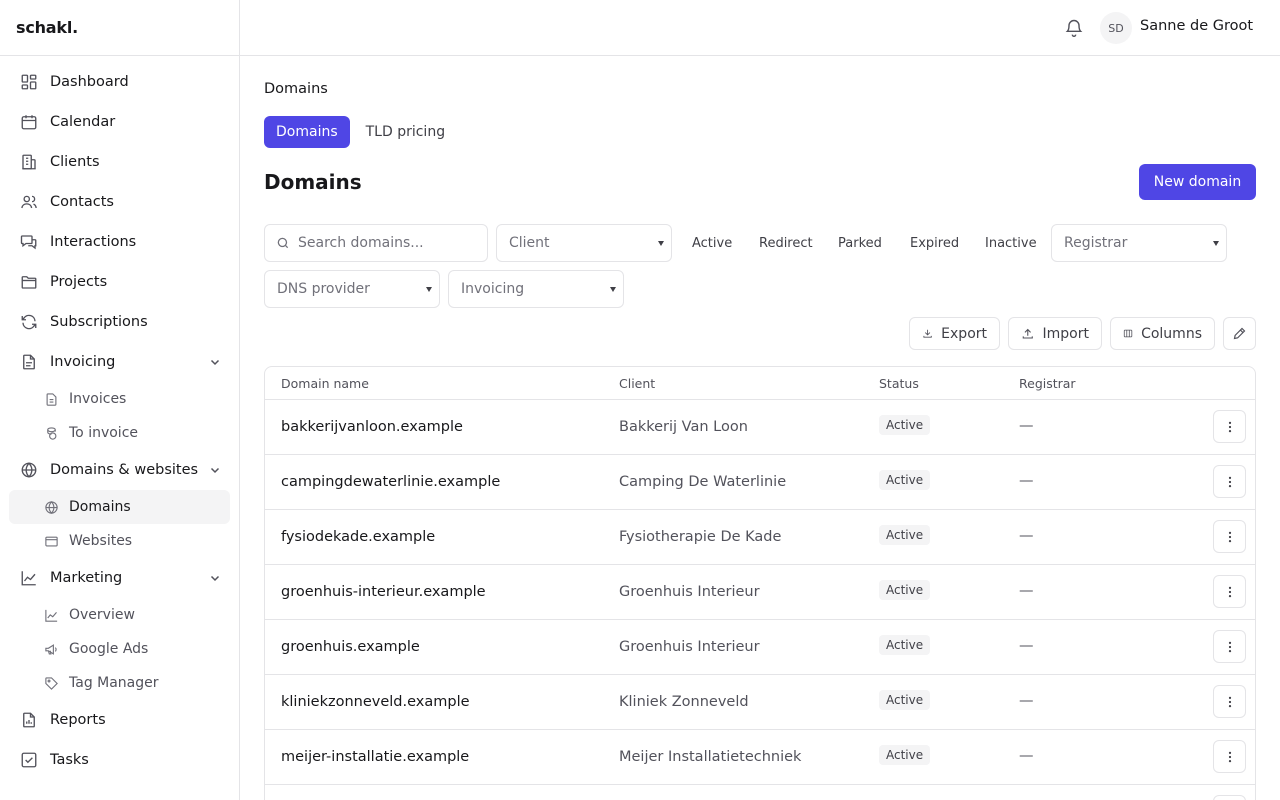 The height and width of the screenshot is (800, 1280). What do you see at coordinates (119, 362) in the screenshot?
I see `sidebar-item-invoicing: Invoicing` at bounding box center [119, 362].